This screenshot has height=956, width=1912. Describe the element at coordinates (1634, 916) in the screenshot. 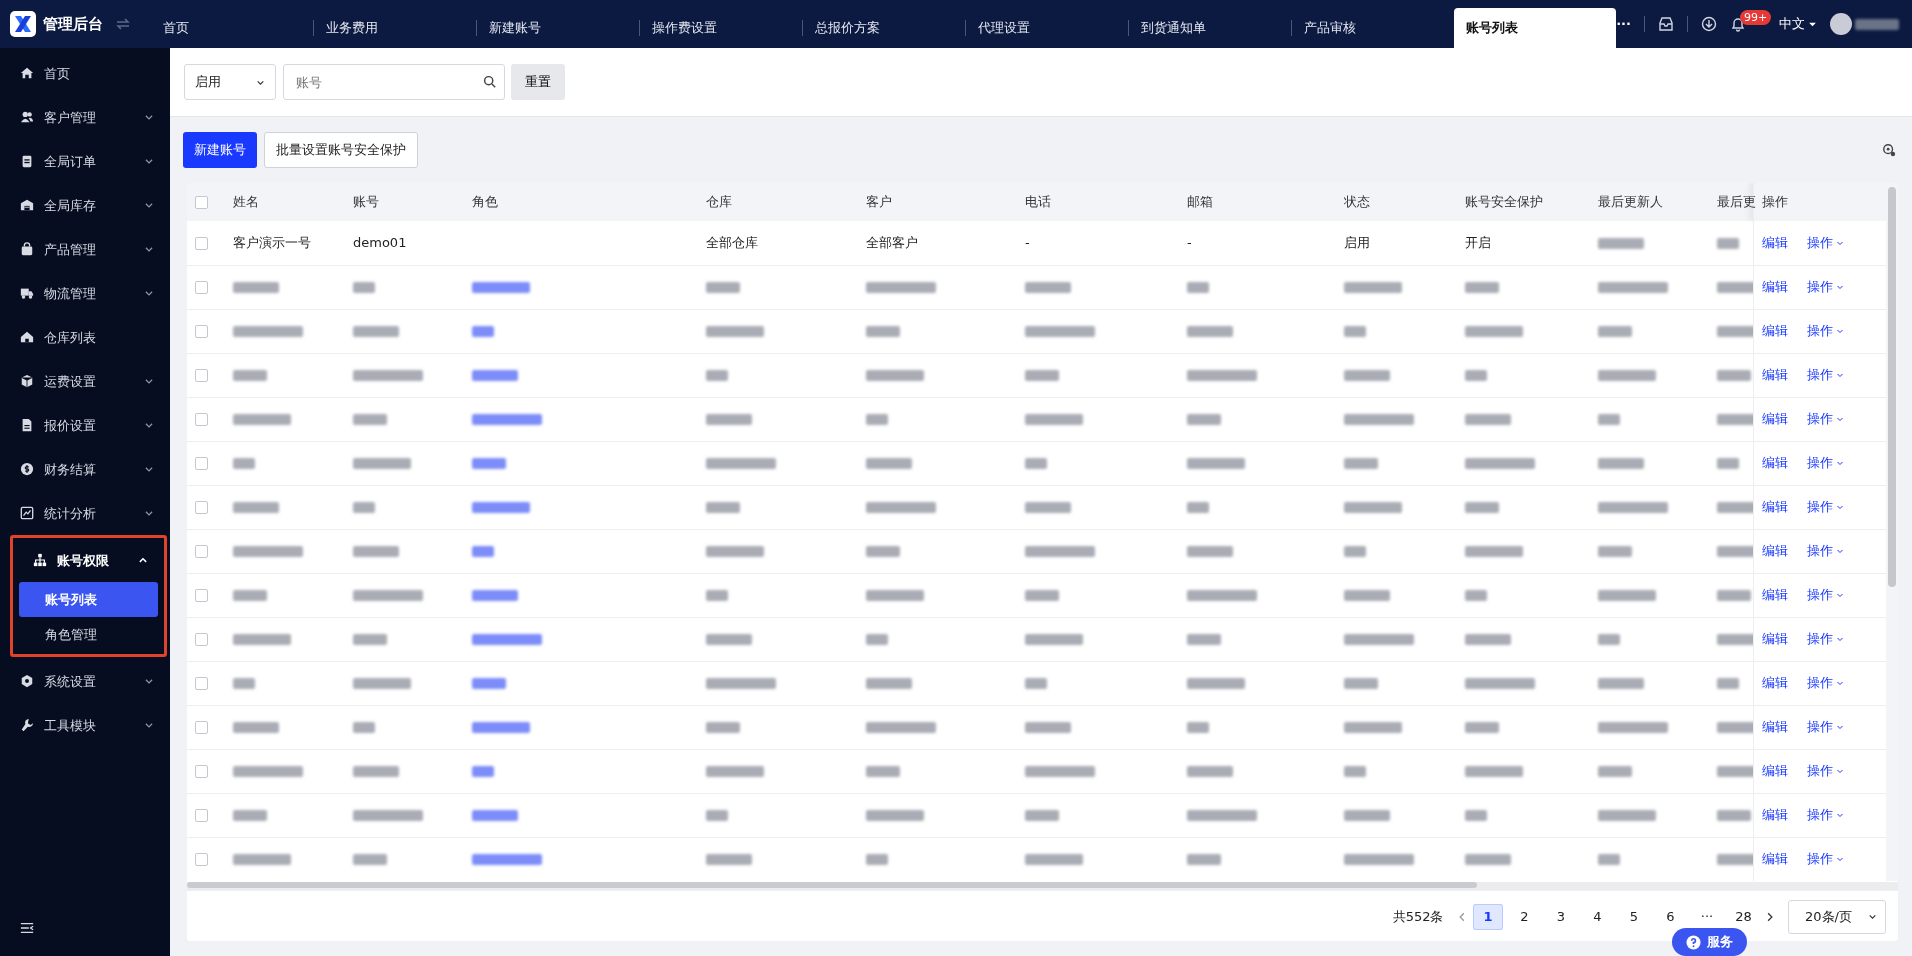

I see `page-button: 5` at that location.